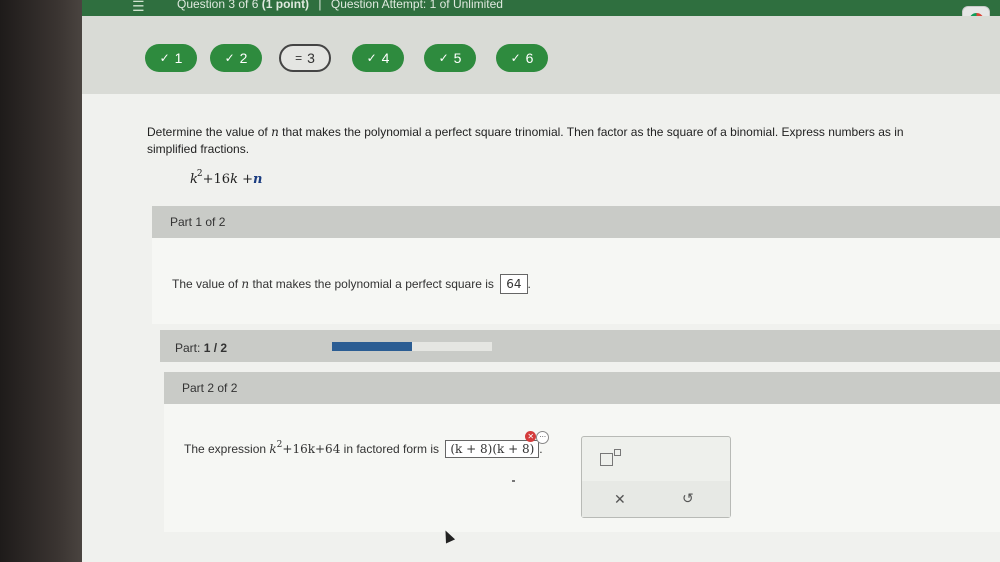  I want to click on expression: k2+16k+64, so click(305, 448).